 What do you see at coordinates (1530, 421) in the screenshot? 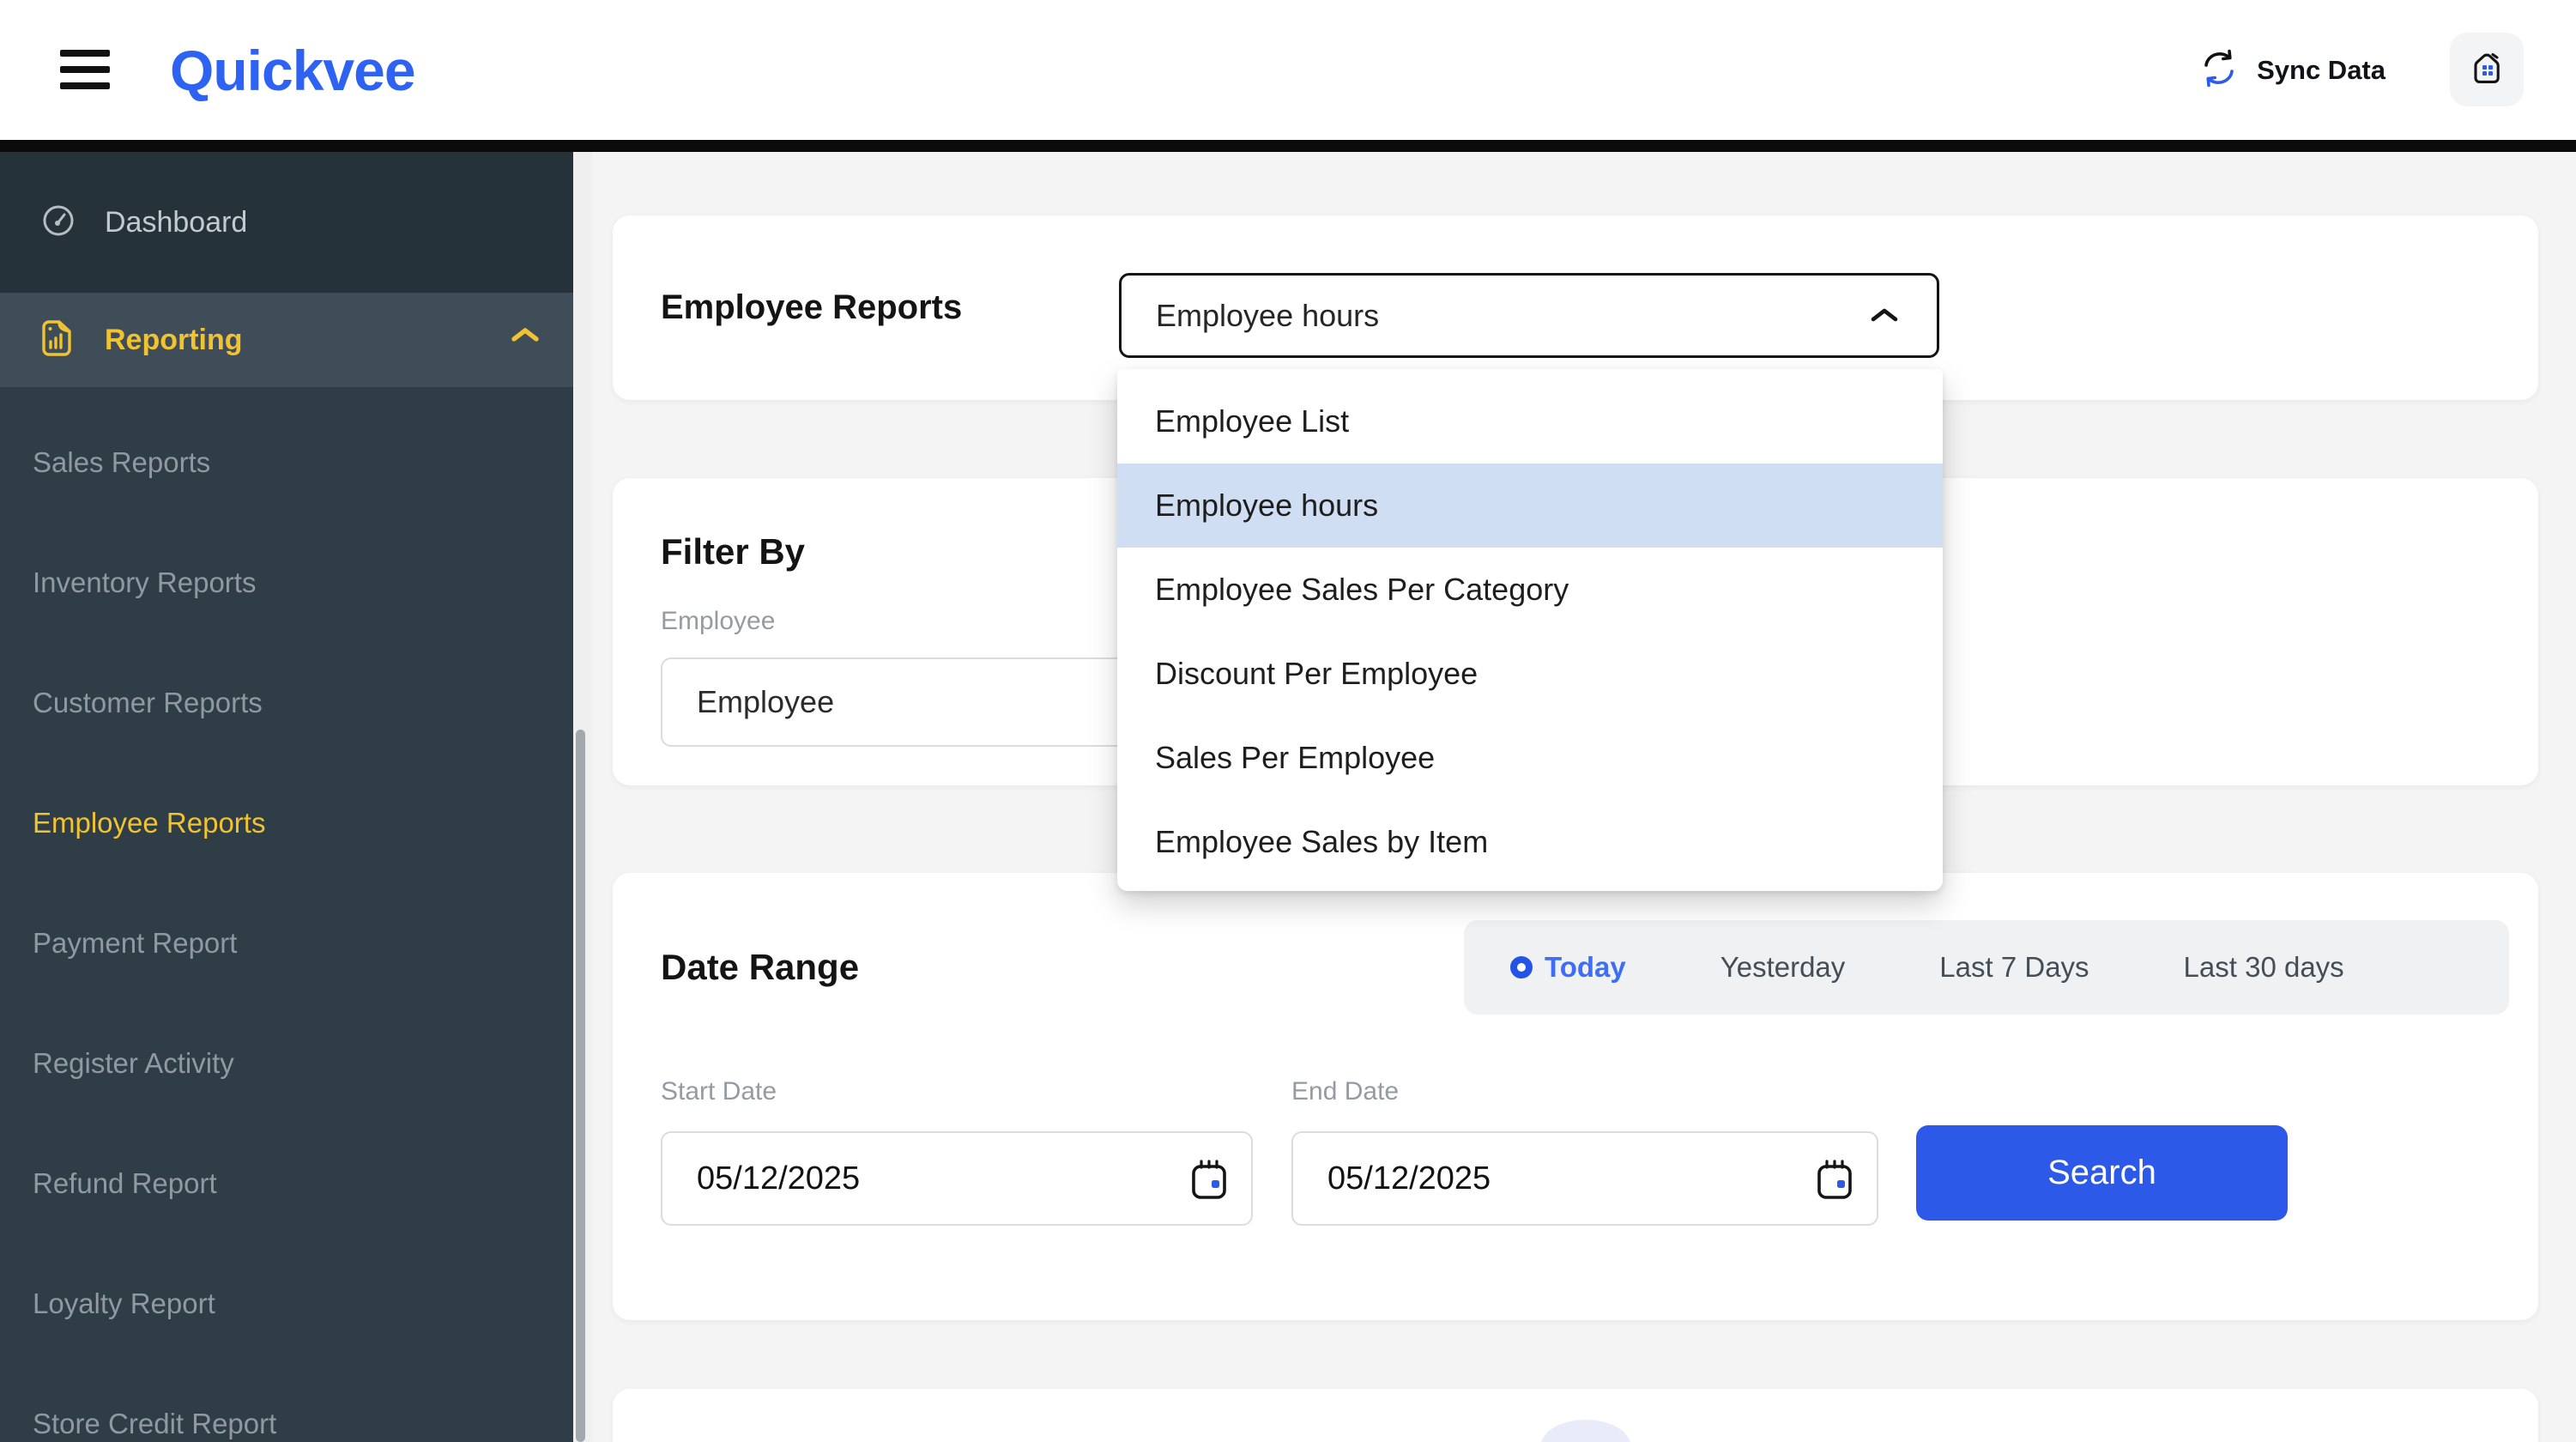
I see `dropdown-option-employee-list: Employee List` at bounding box center [1530, 421].